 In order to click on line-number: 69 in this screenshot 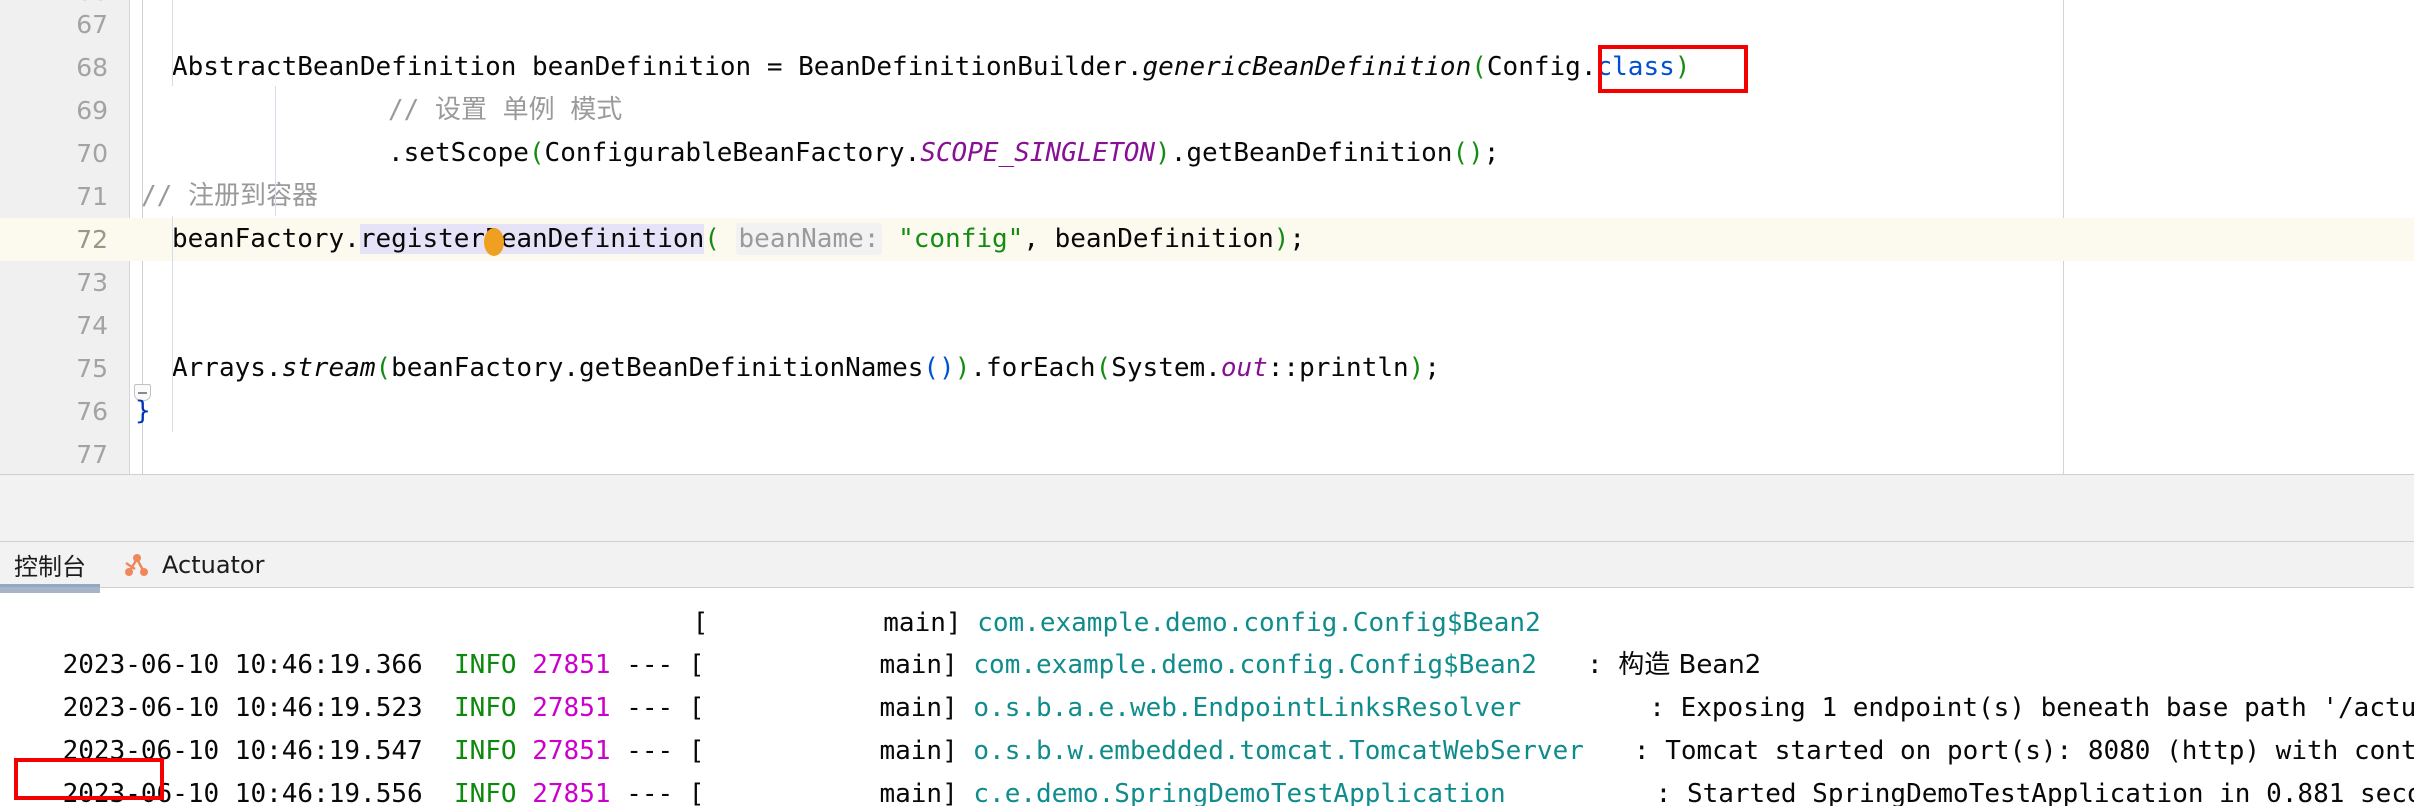, I will do `click(92, 110)`.